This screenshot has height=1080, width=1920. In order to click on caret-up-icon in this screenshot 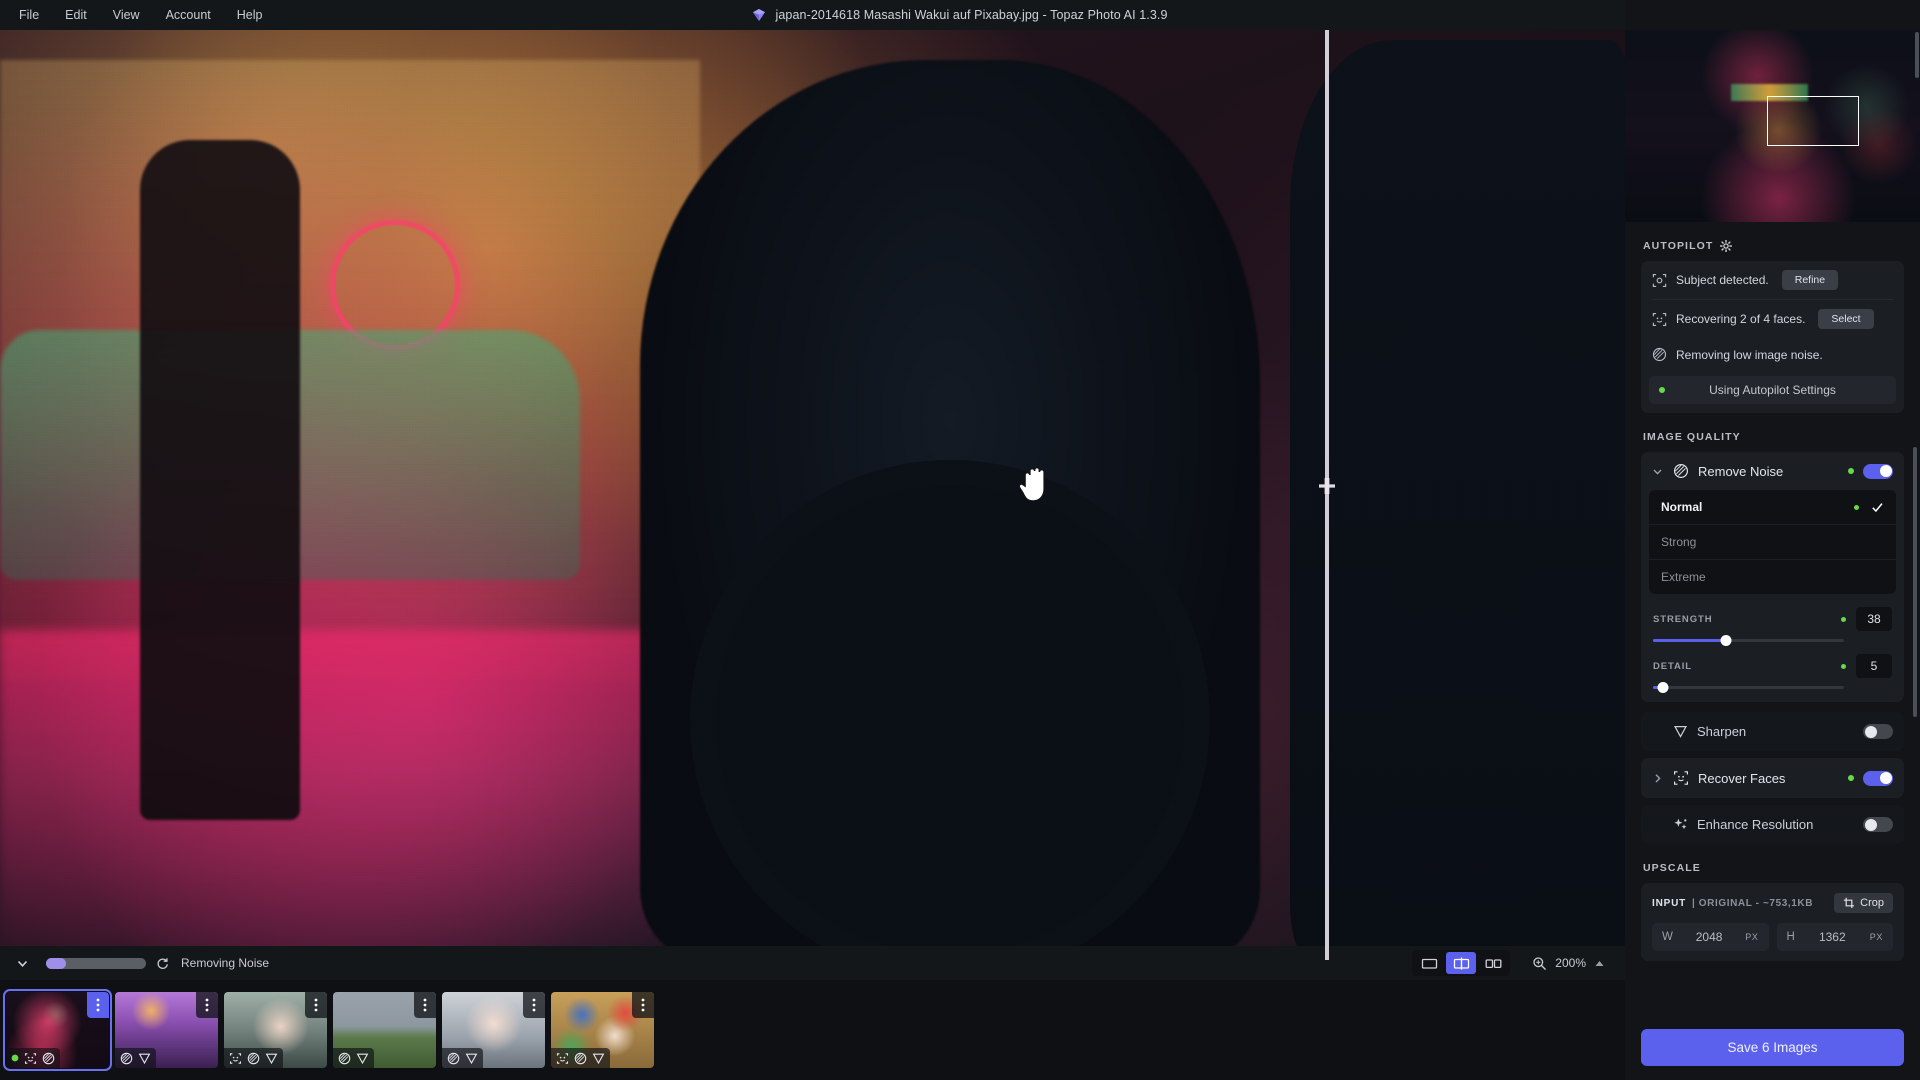, I will do `click(1599, 963)`.